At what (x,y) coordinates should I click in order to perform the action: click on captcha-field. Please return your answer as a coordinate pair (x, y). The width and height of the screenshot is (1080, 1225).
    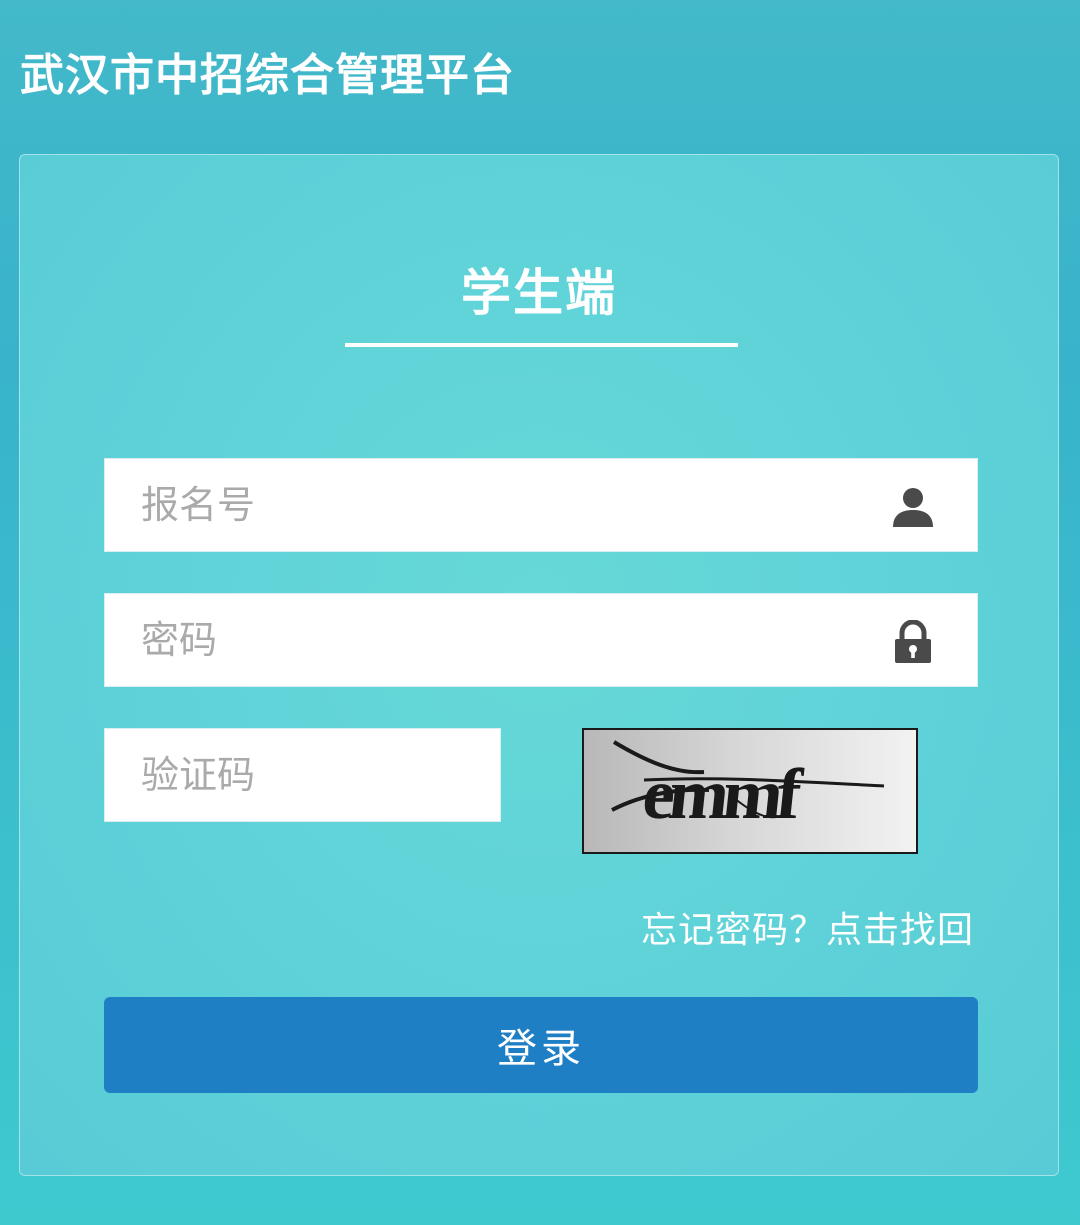
    Looking at the image, I should click on (302, 775).